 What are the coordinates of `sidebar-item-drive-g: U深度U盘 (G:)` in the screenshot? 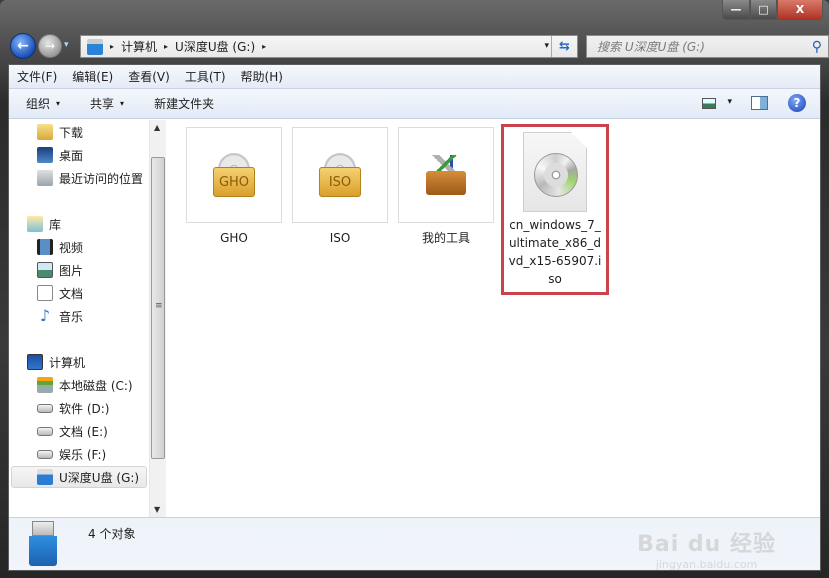 It's located at (79, 477).